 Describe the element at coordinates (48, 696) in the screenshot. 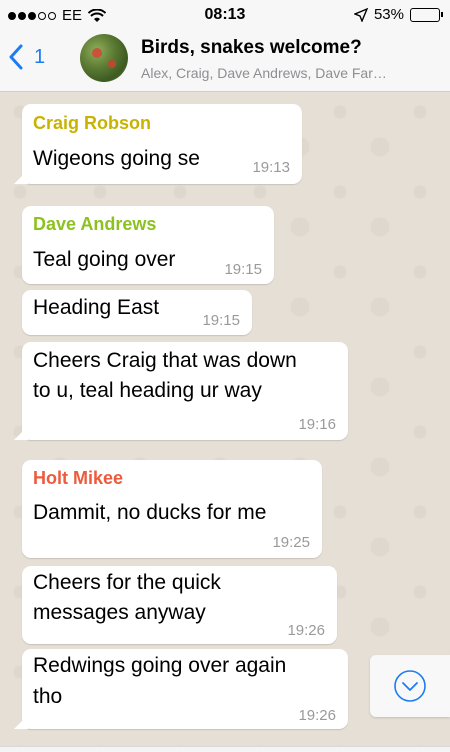

I see `message-text: tho` at that location.